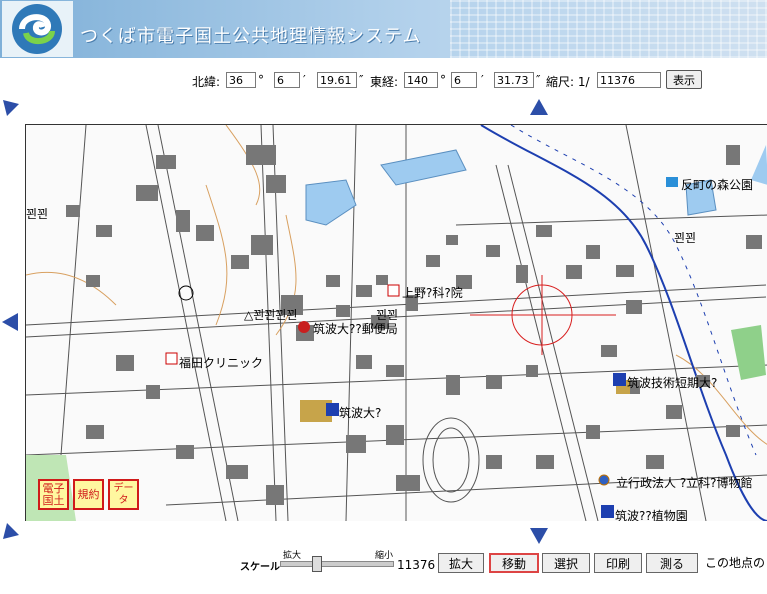 The image size is (767, 594). Describe the element at coordinates (123, 494) in the screenshot. I see `data-button: データ` at that location.